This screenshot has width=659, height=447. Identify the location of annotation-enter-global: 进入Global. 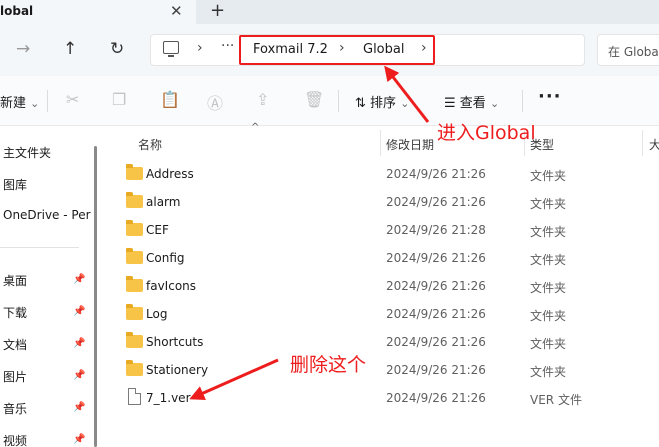
(486, 133).